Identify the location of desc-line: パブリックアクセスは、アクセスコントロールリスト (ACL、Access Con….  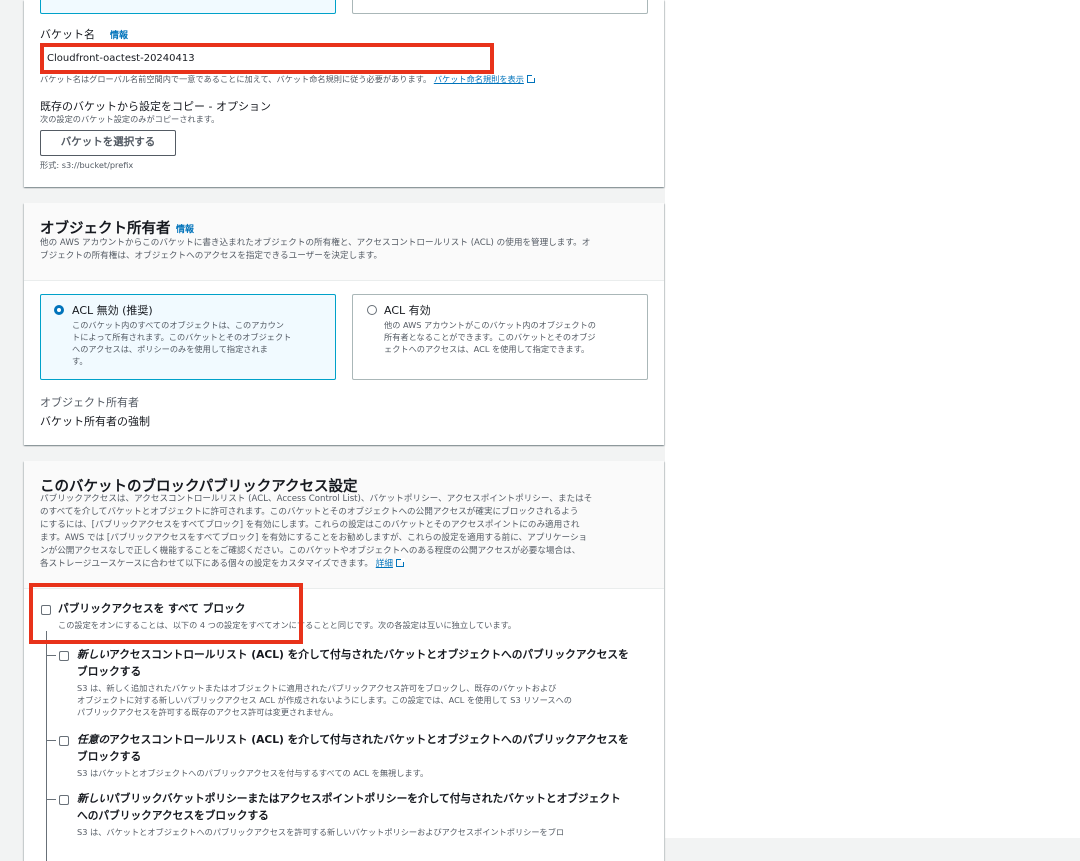
(316, 499).